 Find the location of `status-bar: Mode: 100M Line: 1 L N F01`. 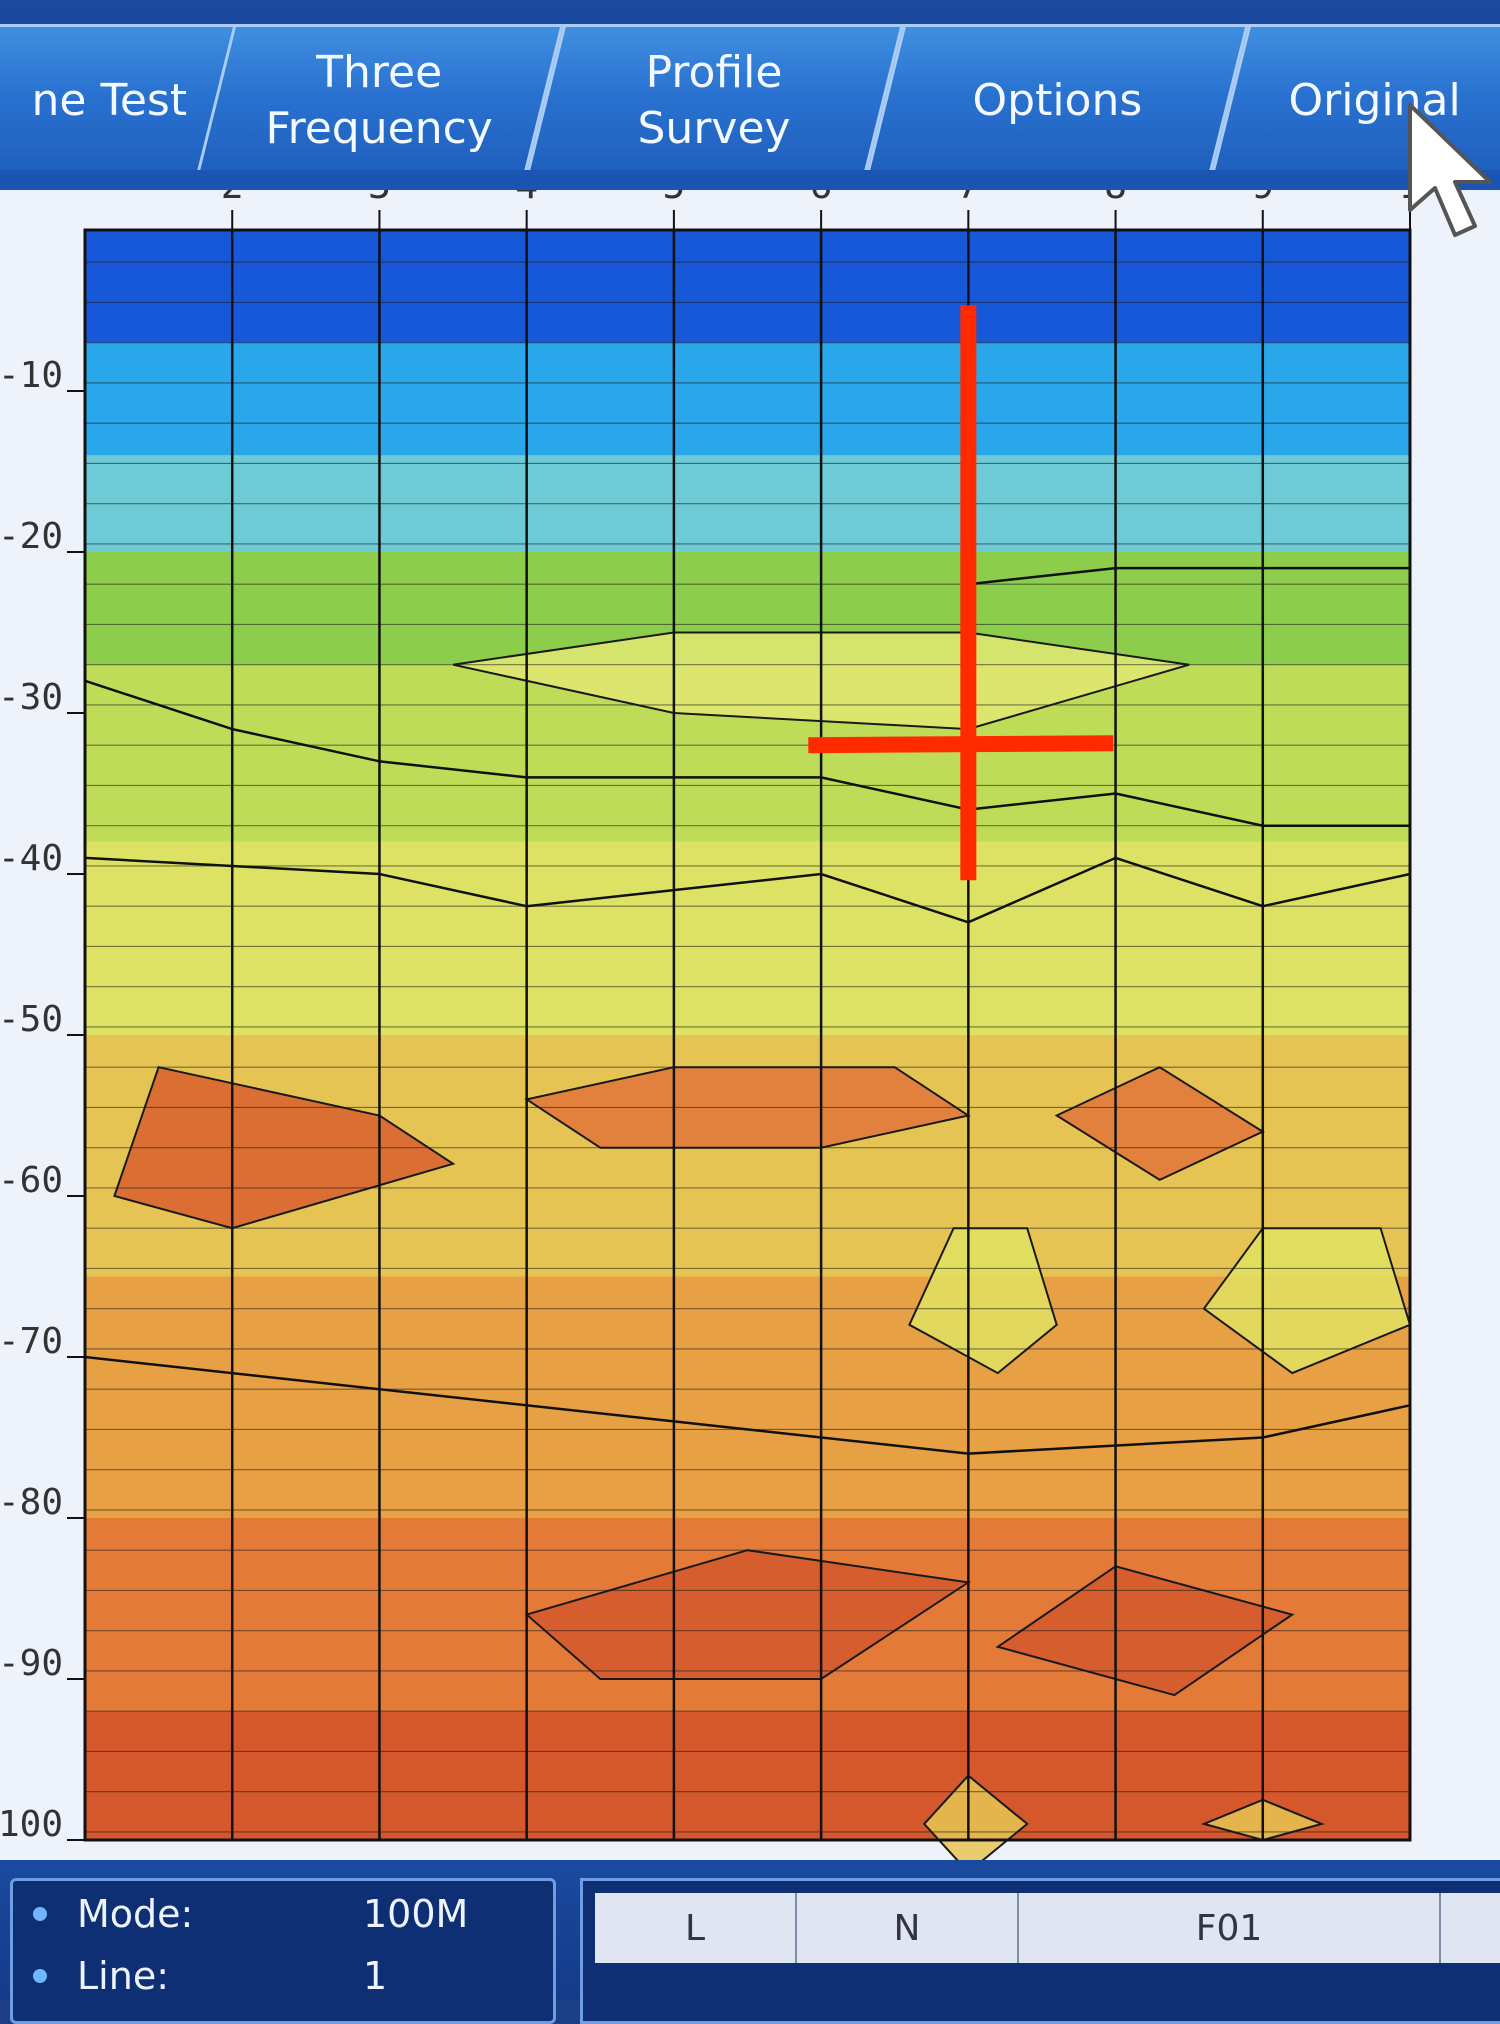

status-bar: Mode: 100M Line: 1 L N F01 is located at coordinates (750, 1942).